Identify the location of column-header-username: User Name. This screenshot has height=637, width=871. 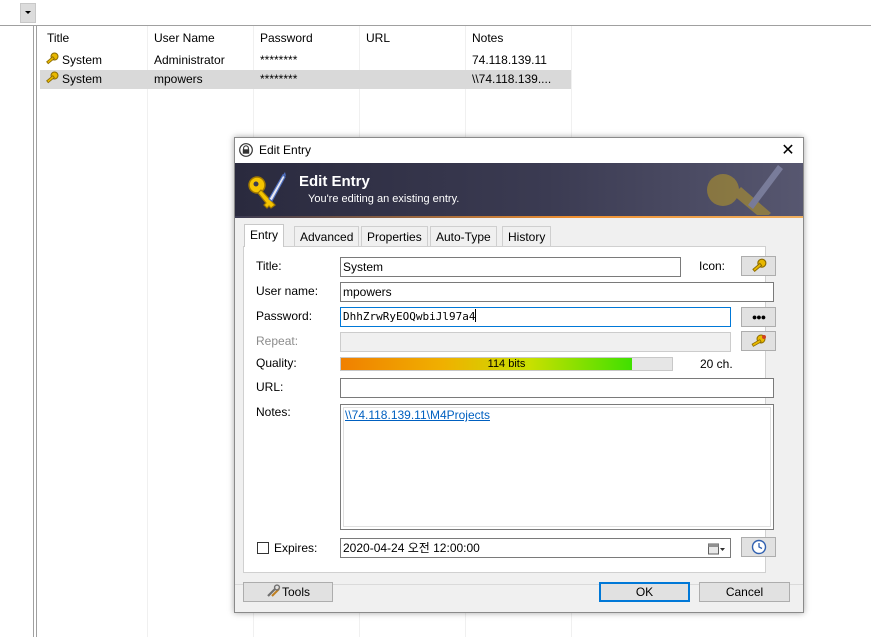
(200, 38).